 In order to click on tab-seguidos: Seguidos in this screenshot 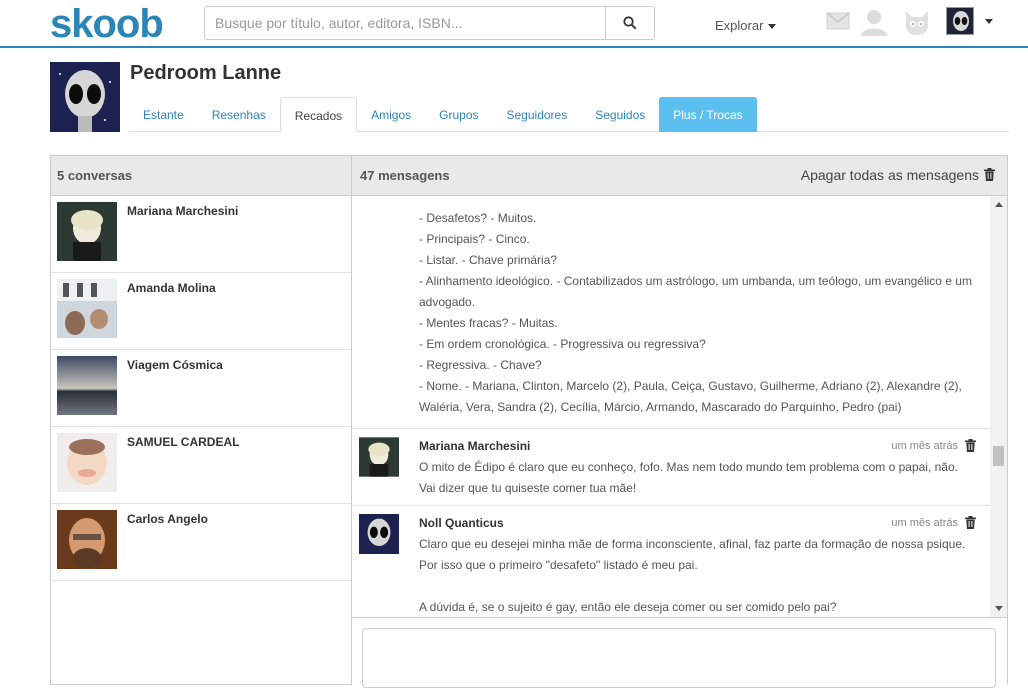, I will do `click(620, 114)`.